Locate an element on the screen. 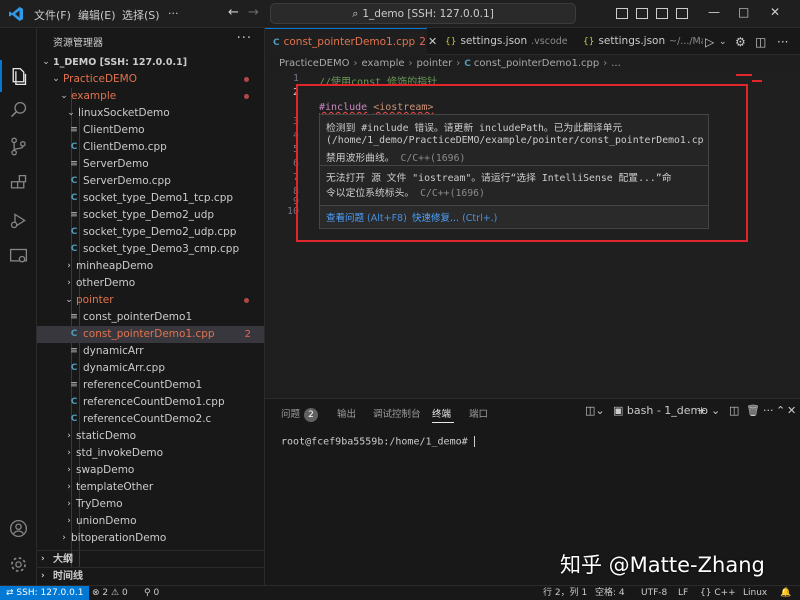 This screenshot has height=600, width=800. tree-file: C ClientDemo.cpp is located at coordinates (150, 147).